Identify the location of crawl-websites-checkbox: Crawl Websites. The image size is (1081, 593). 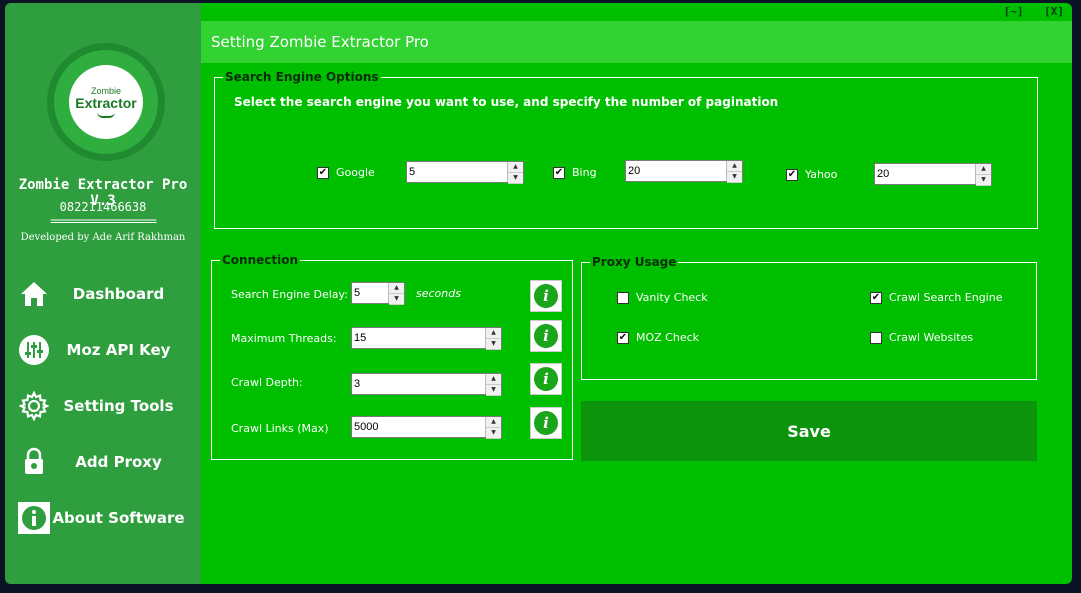
(921, 337).